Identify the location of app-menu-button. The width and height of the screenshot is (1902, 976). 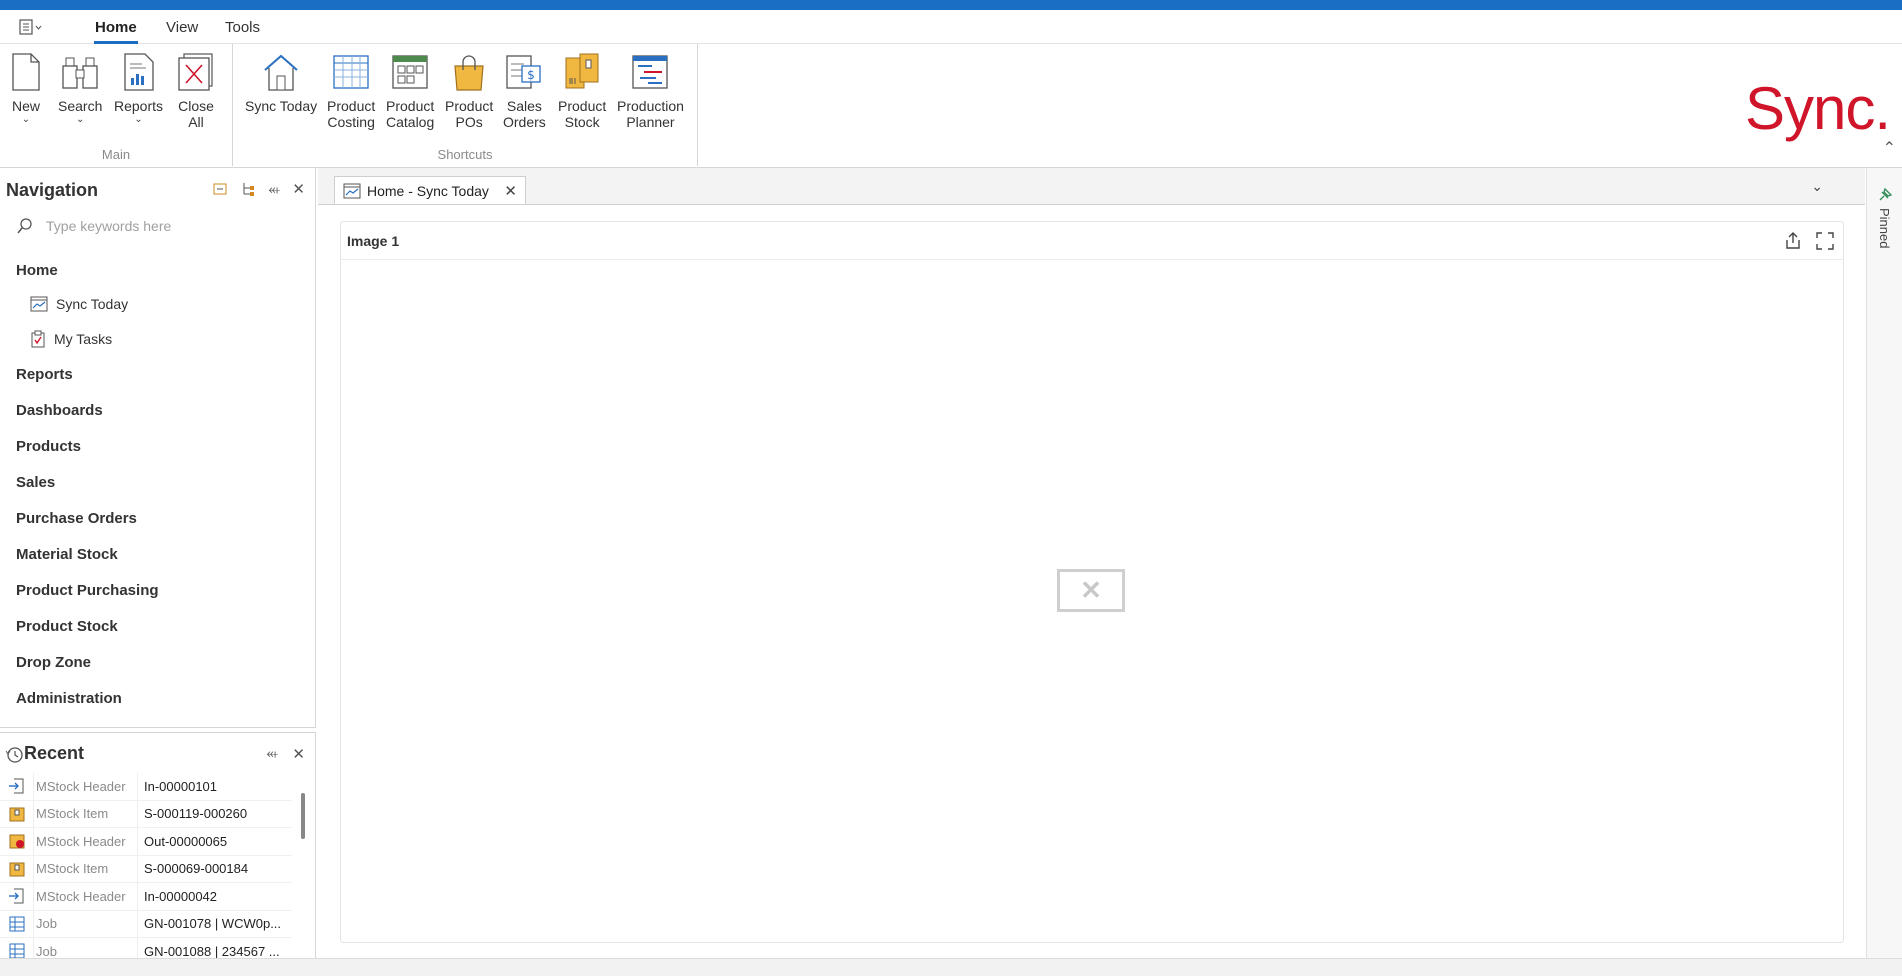
(33, 27).